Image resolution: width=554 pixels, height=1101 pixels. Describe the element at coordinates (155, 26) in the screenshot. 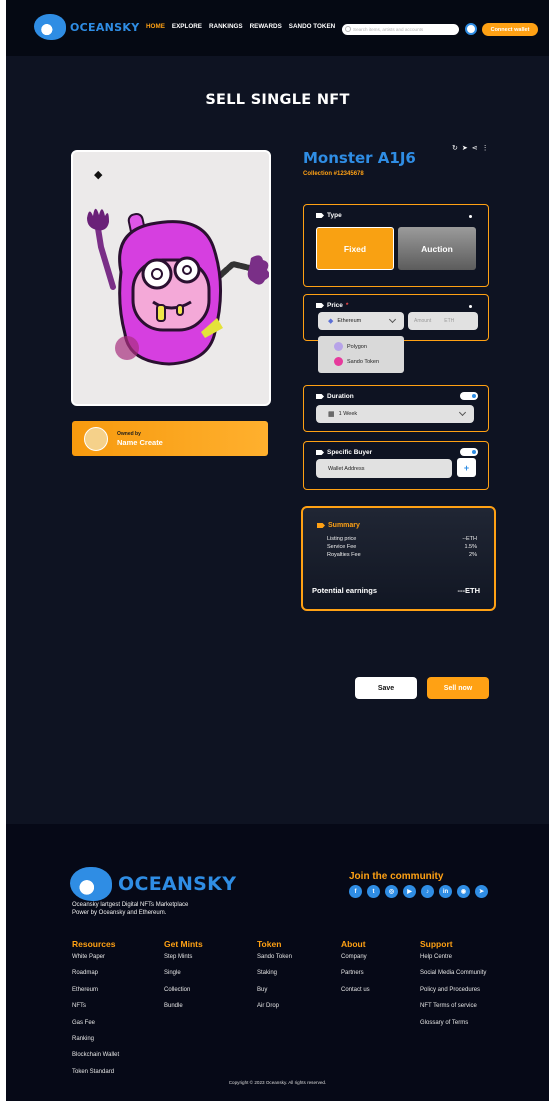

I see `nav-home: HOME` at that location.